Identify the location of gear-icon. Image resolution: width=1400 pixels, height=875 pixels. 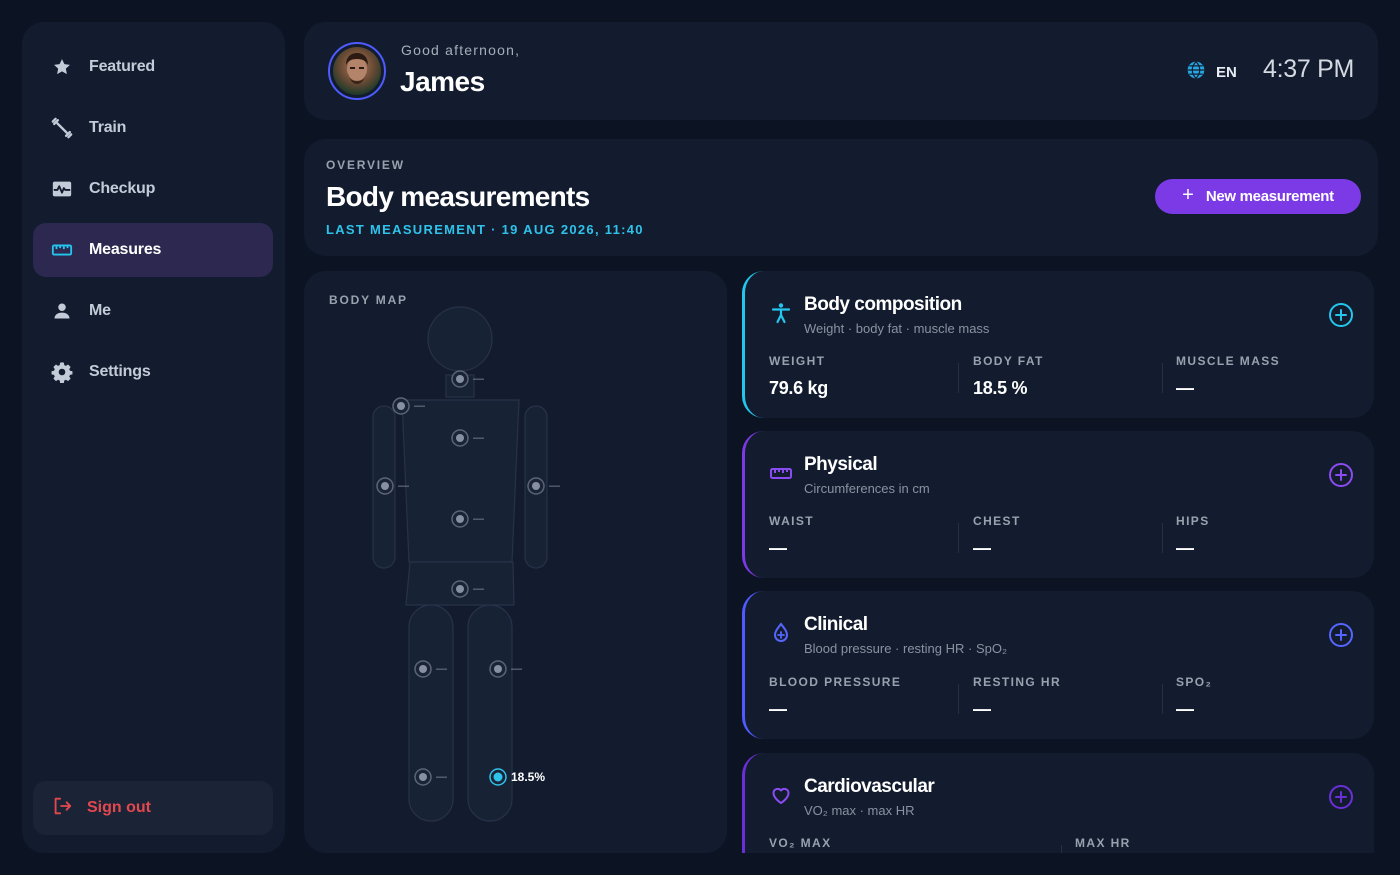
(62, 372).